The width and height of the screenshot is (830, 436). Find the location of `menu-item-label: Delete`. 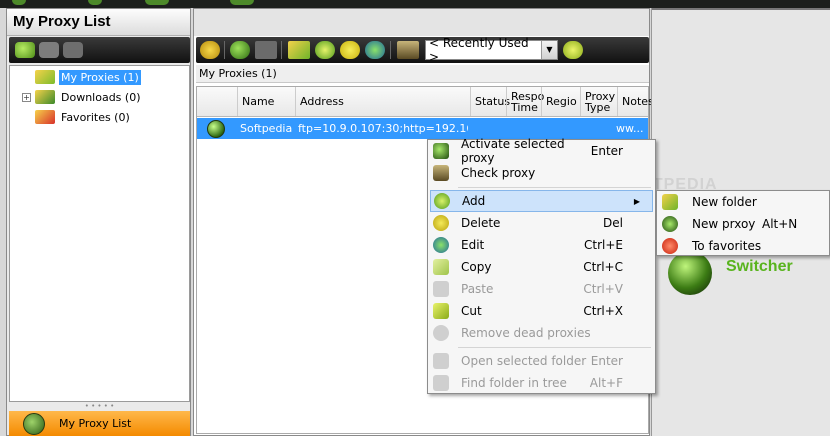

menu-item-label: Delete is located at coordinates (481, 223).